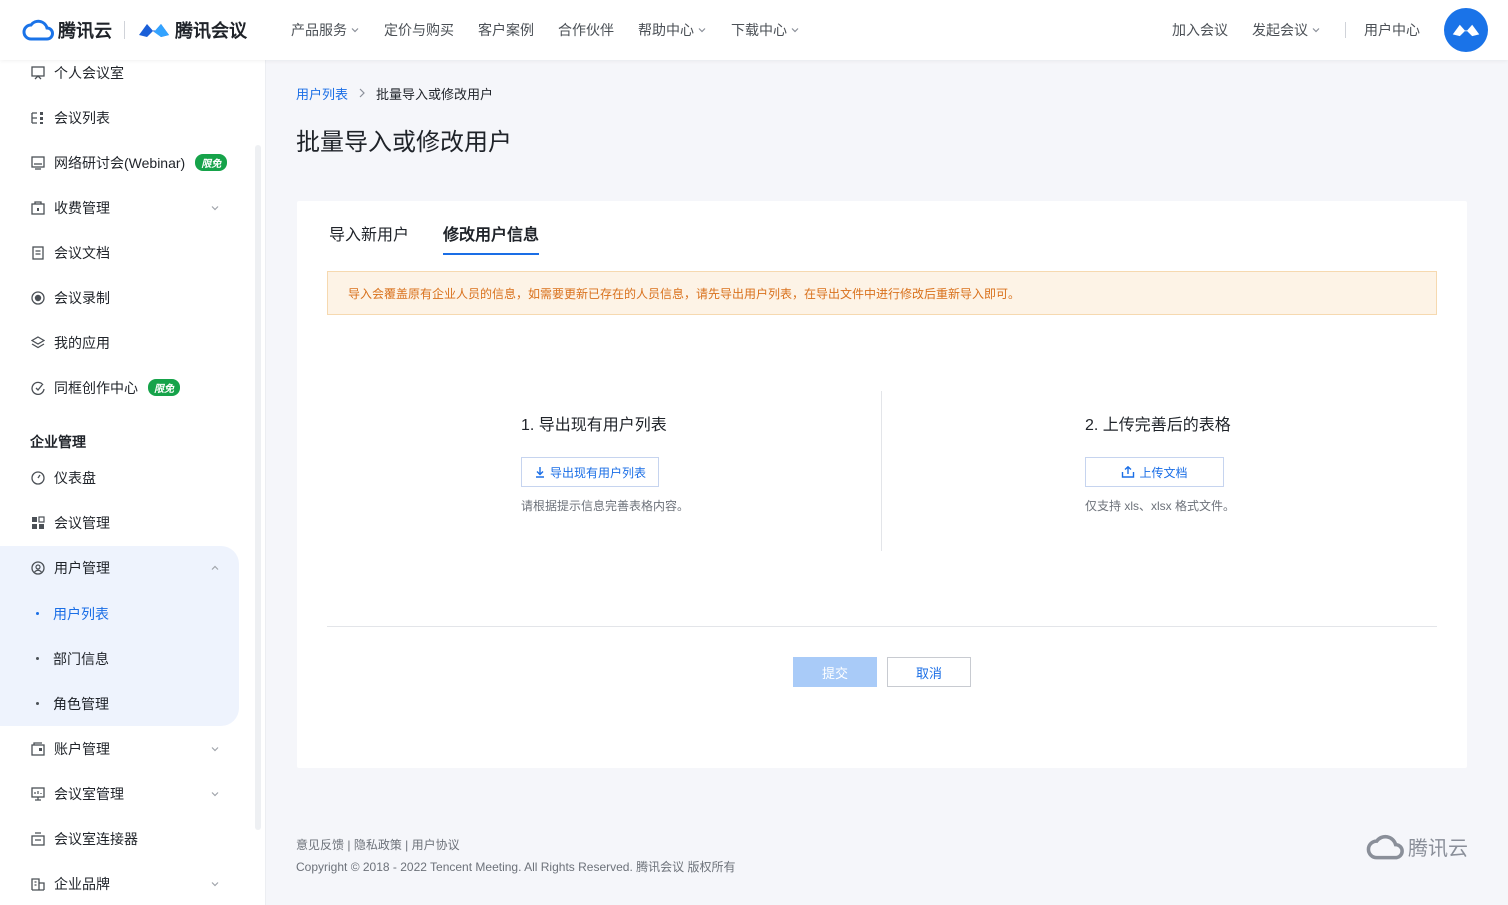 Image resolution: width=1508 pixels, height=905 pixels. I want to click on nav-label: 定价与购买, so click(419, 30).